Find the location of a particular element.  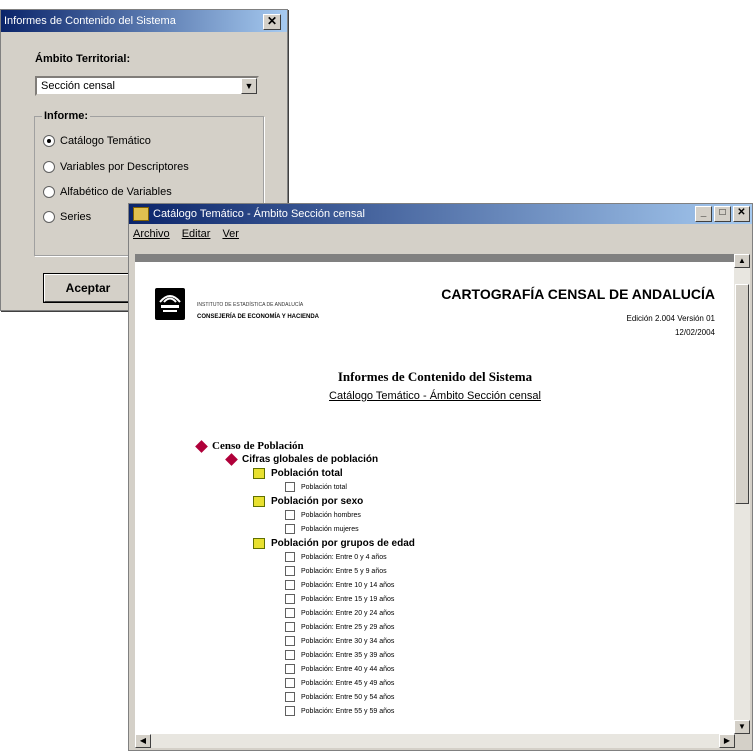

tree-item-label: Población: Entre 55 y 59 años is located at coordinates (348, 711).